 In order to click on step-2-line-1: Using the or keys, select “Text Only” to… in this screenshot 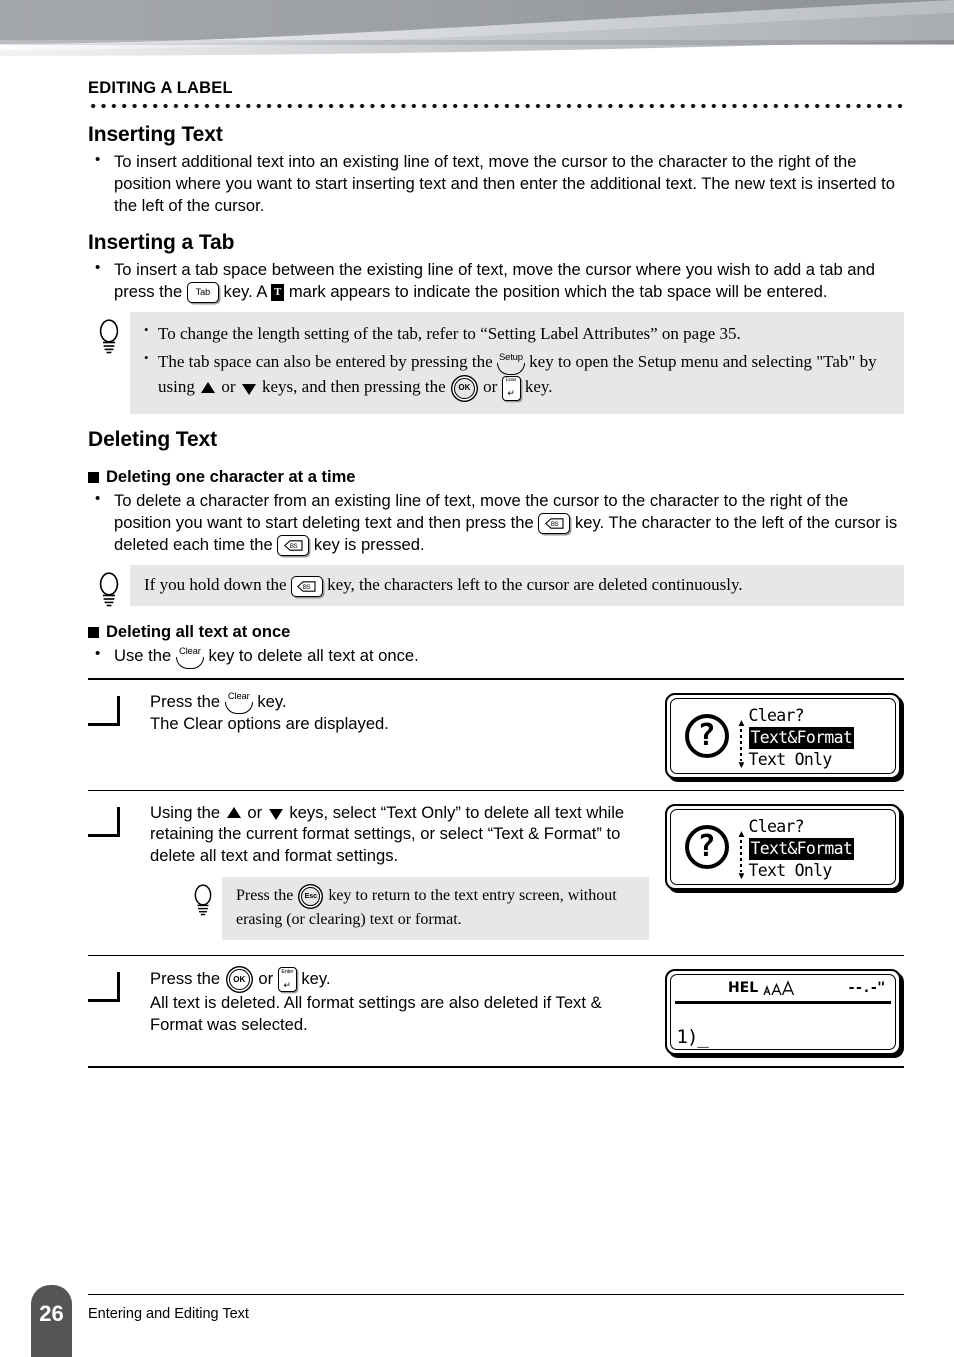, I will do `click(399, 835)`.